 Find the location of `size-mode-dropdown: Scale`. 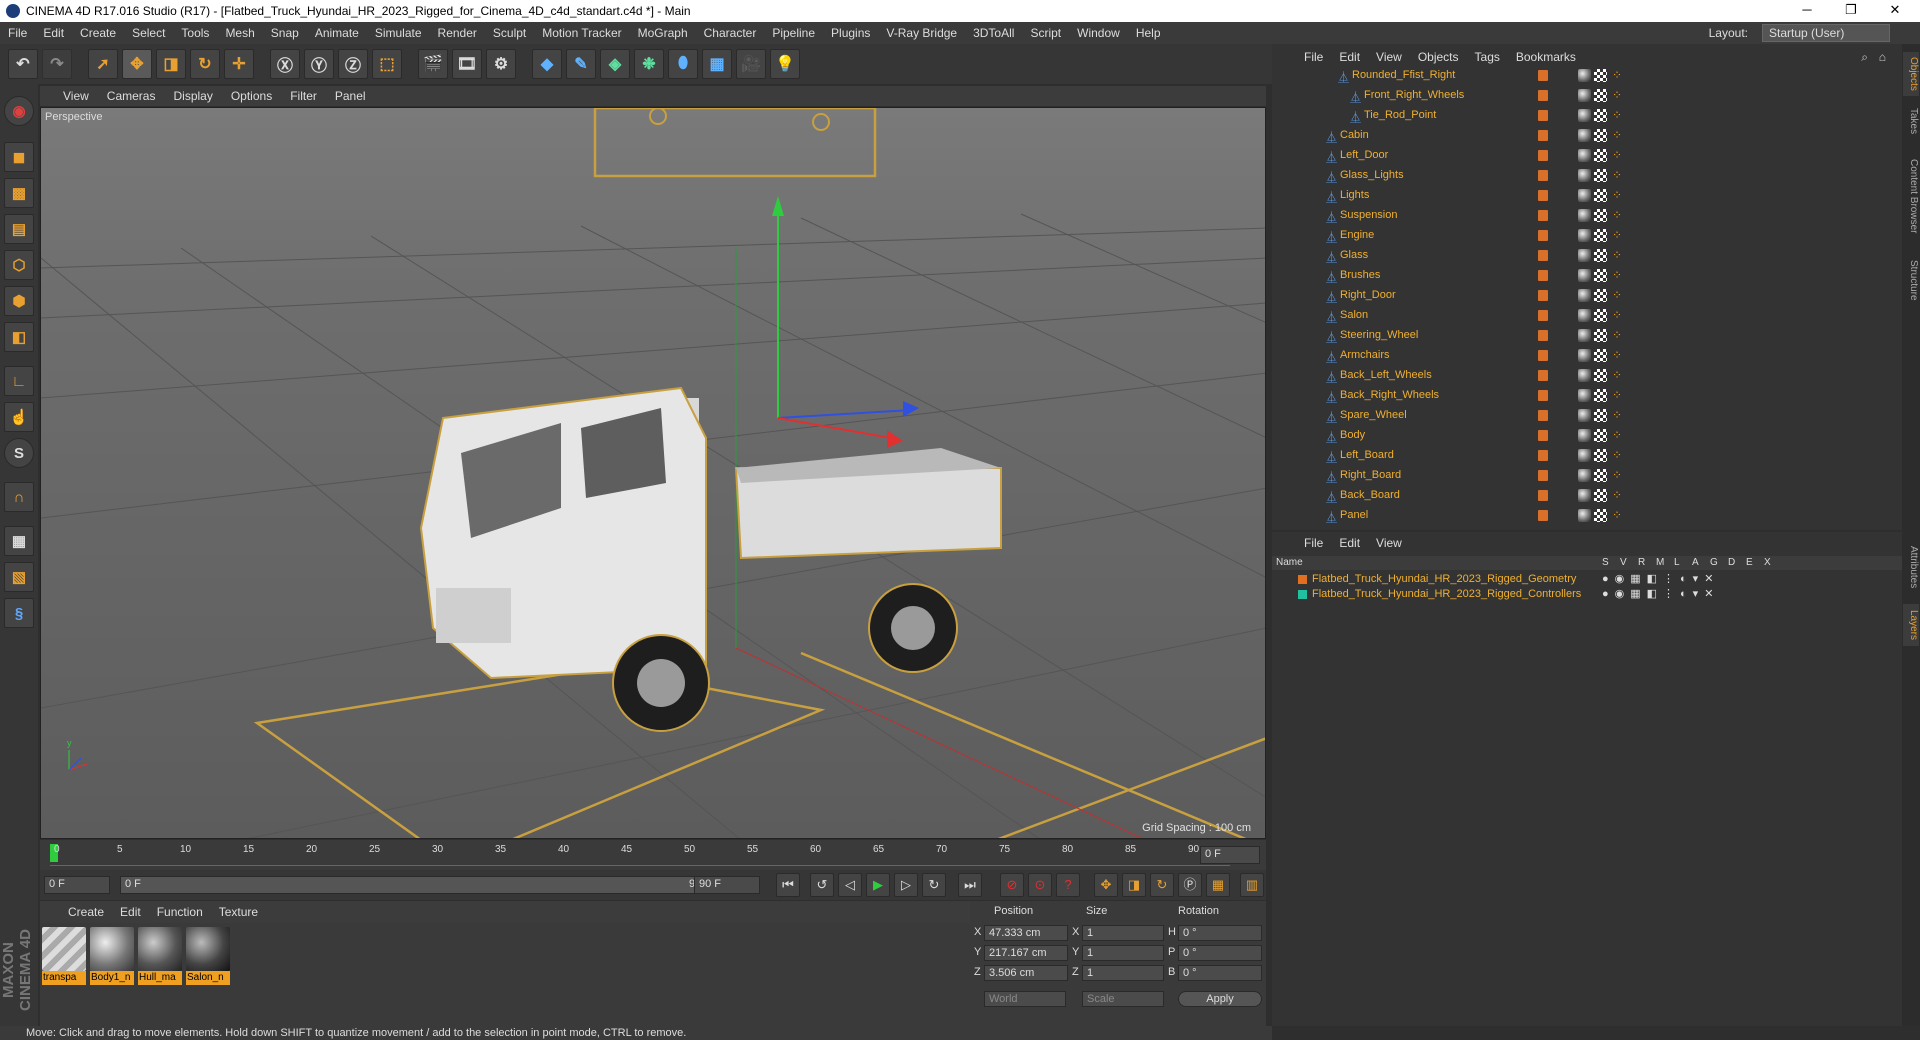

size-mode-dropdown: Scale is located at coordinates (1123, 999).